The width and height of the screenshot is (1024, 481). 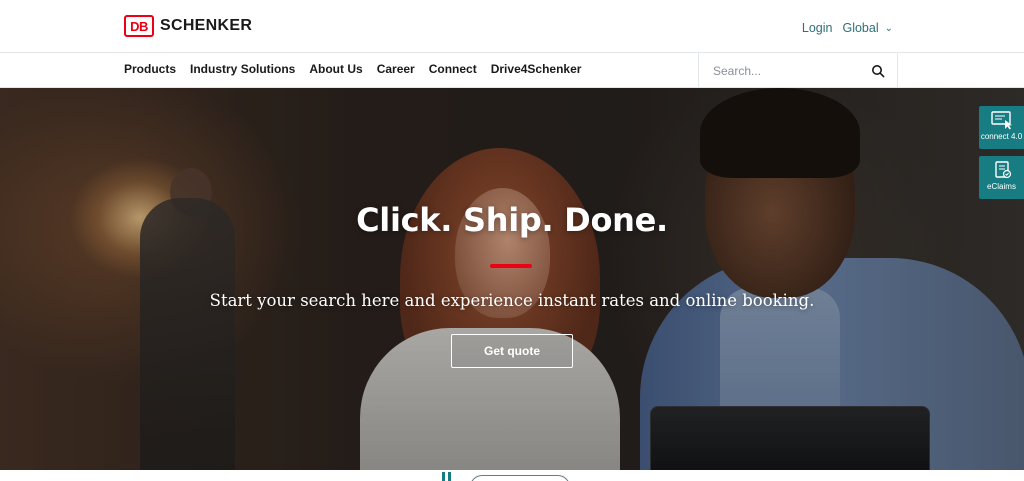 What do you see at coordinates (335, 69) in the screenshot?
I see `nav-item-about-us: About Us` at bounding box center [335, 69].